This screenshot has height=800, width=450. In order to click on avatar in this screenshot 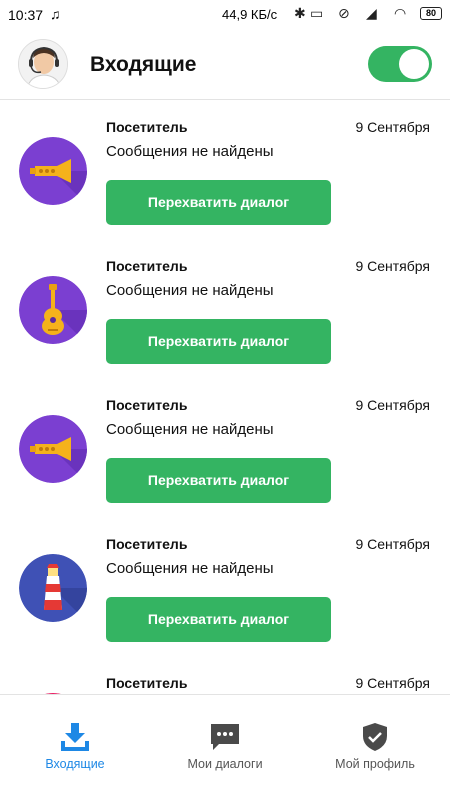, I will do `click(43, 64)`.